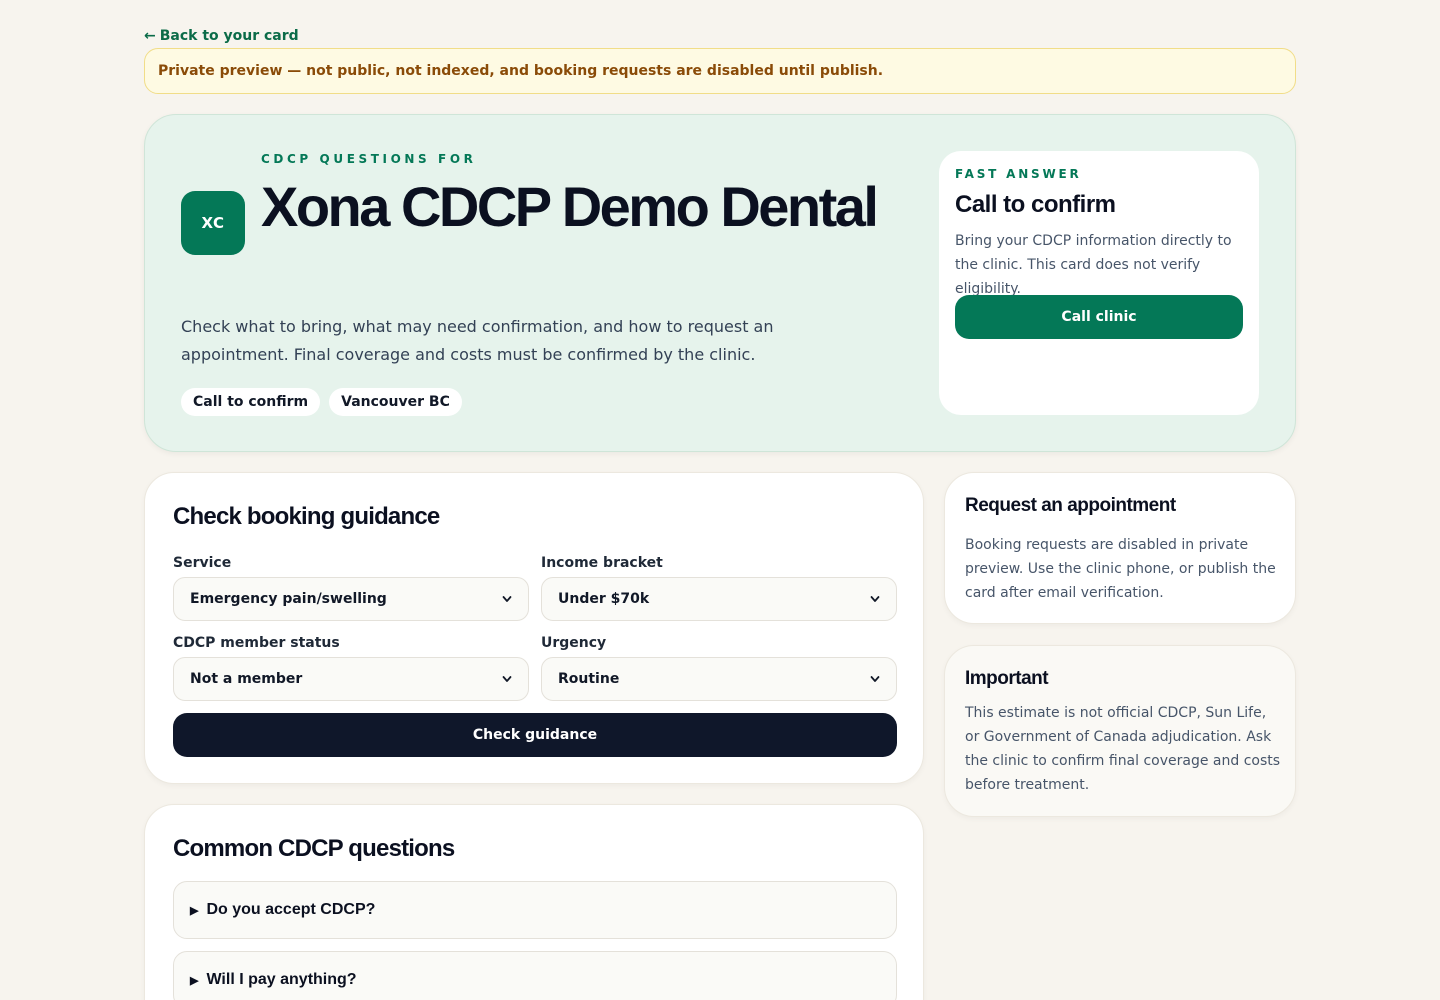  Describe the element at coordinates (351, 679) in the screenshot. I see `member-status-select: Not a member` at that location.